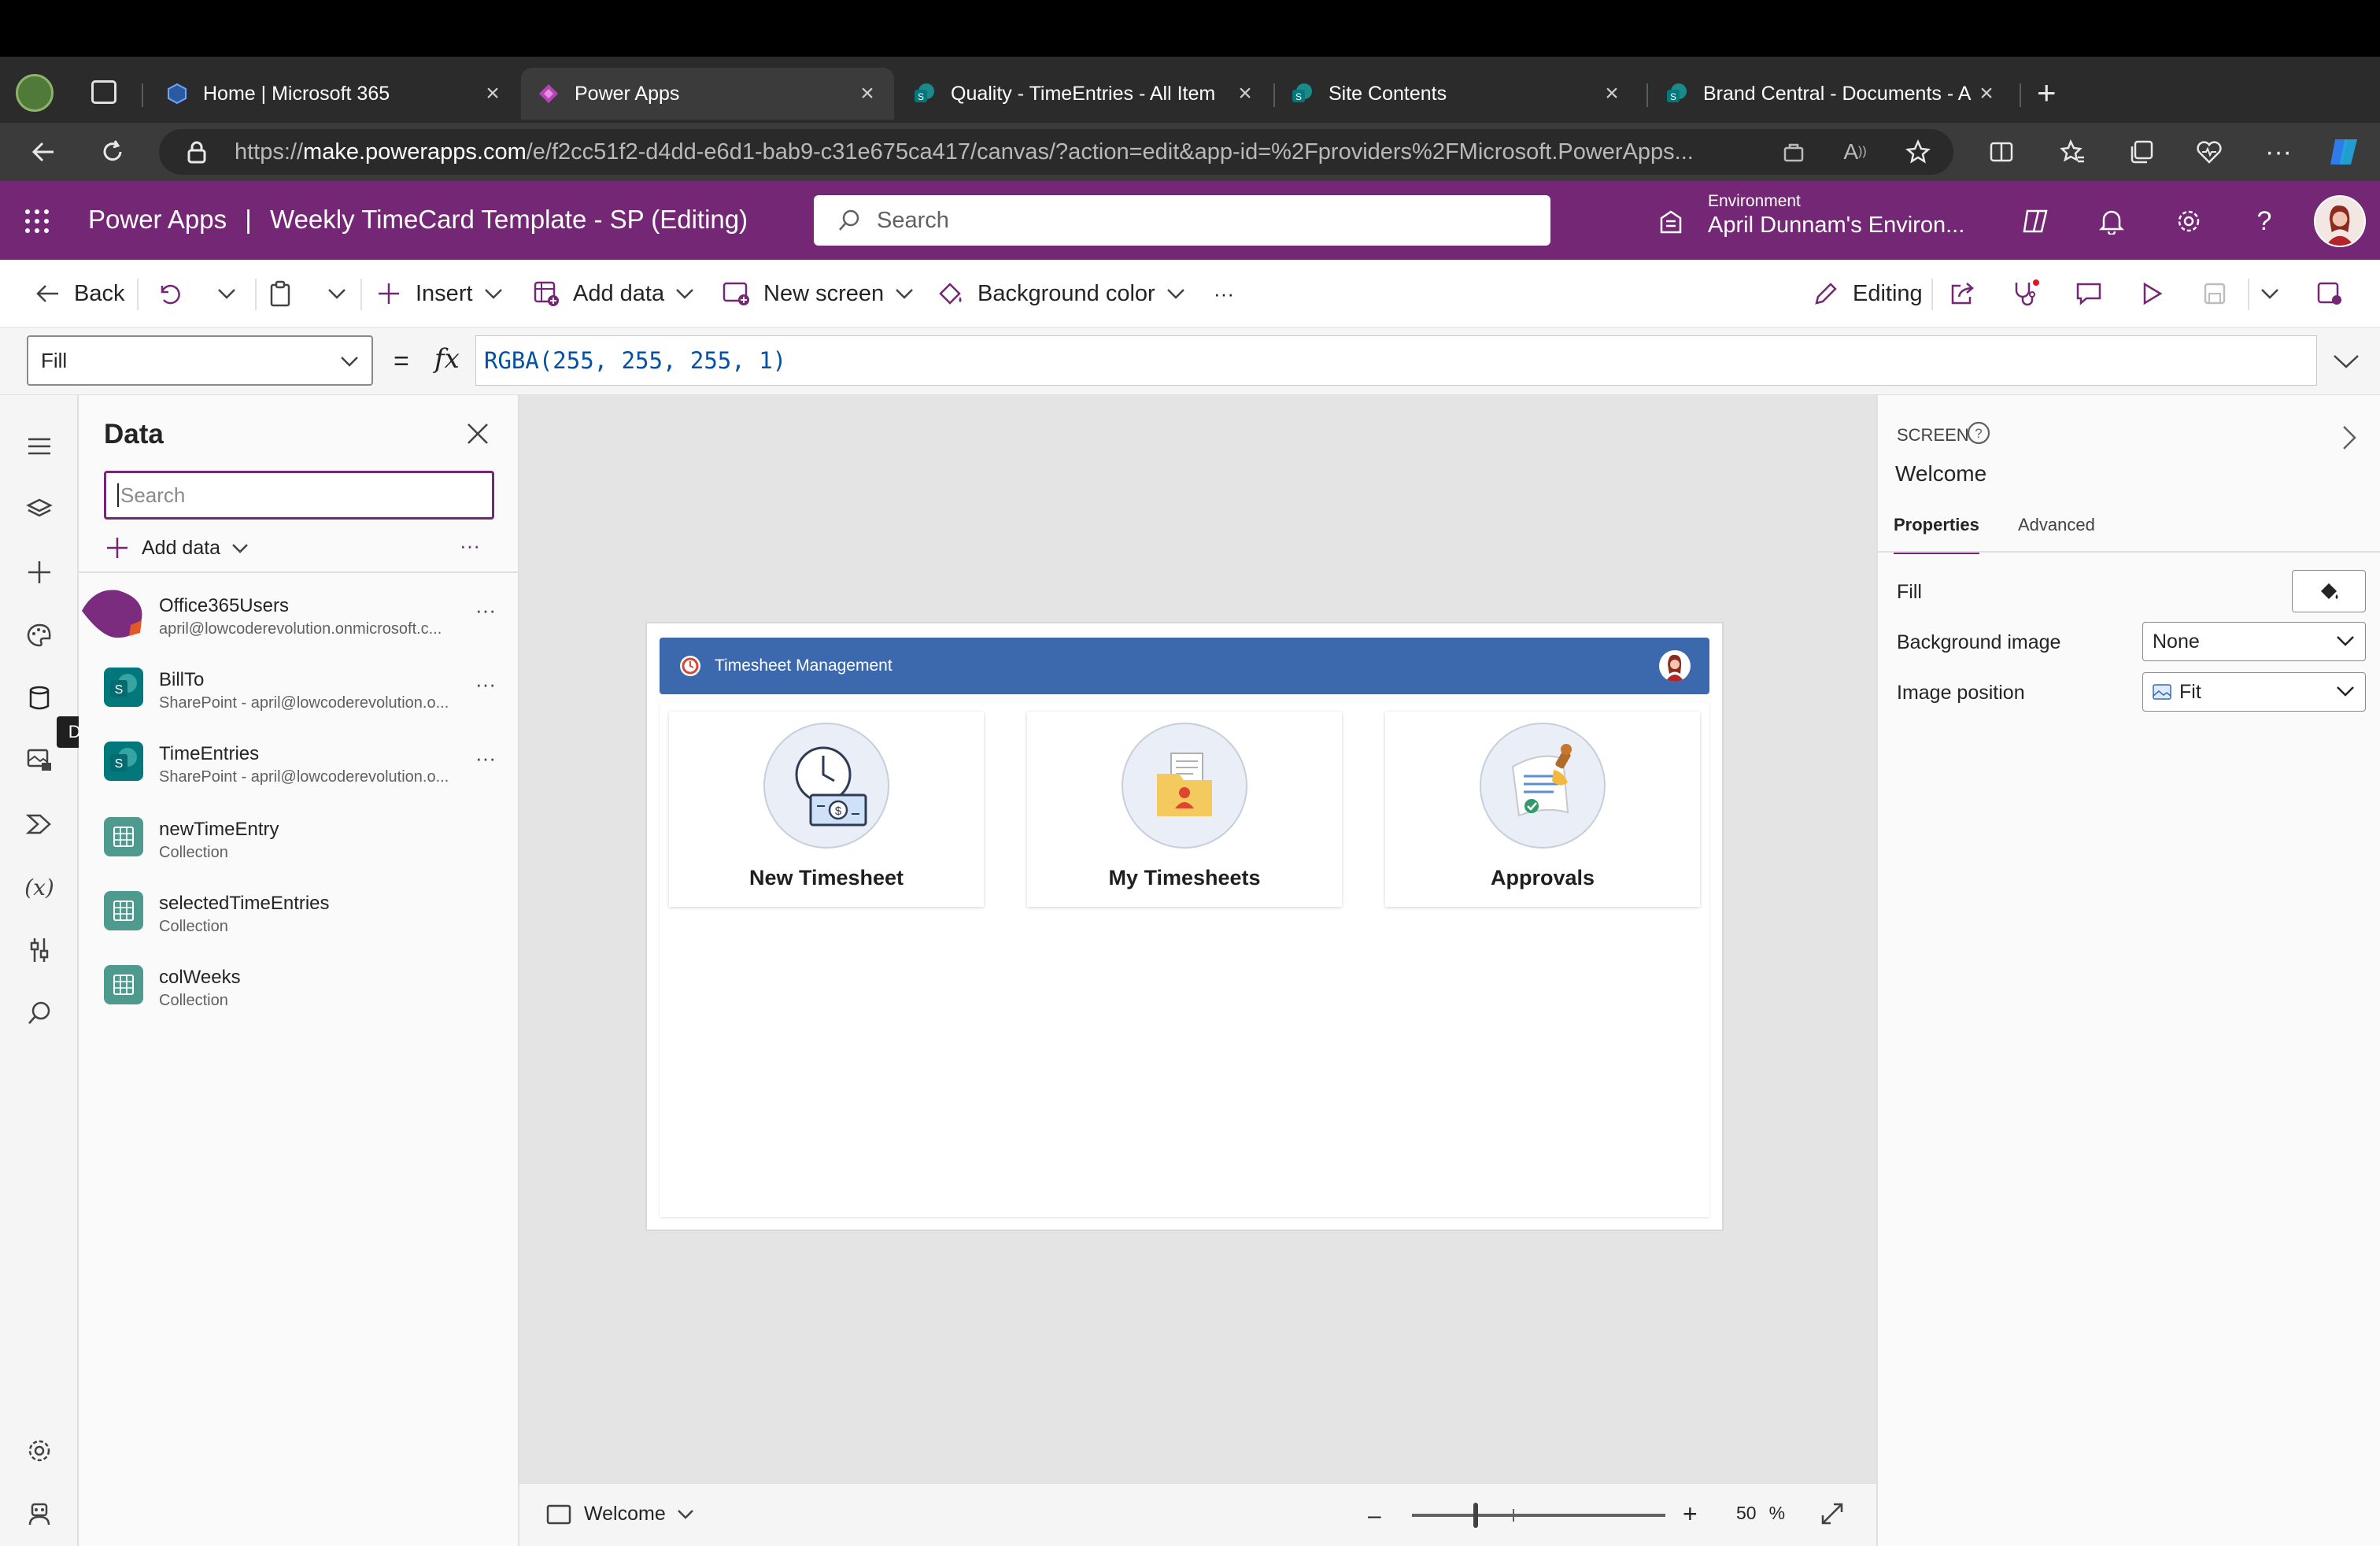 This screenshot has width=2380, height=1546. I want to click on tab-properties: Properties, so click(1937, 535).